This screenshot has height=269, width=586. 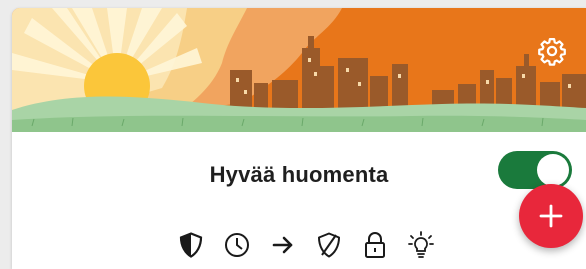 I want to click on gear-icon, so click(x=552, y=52).